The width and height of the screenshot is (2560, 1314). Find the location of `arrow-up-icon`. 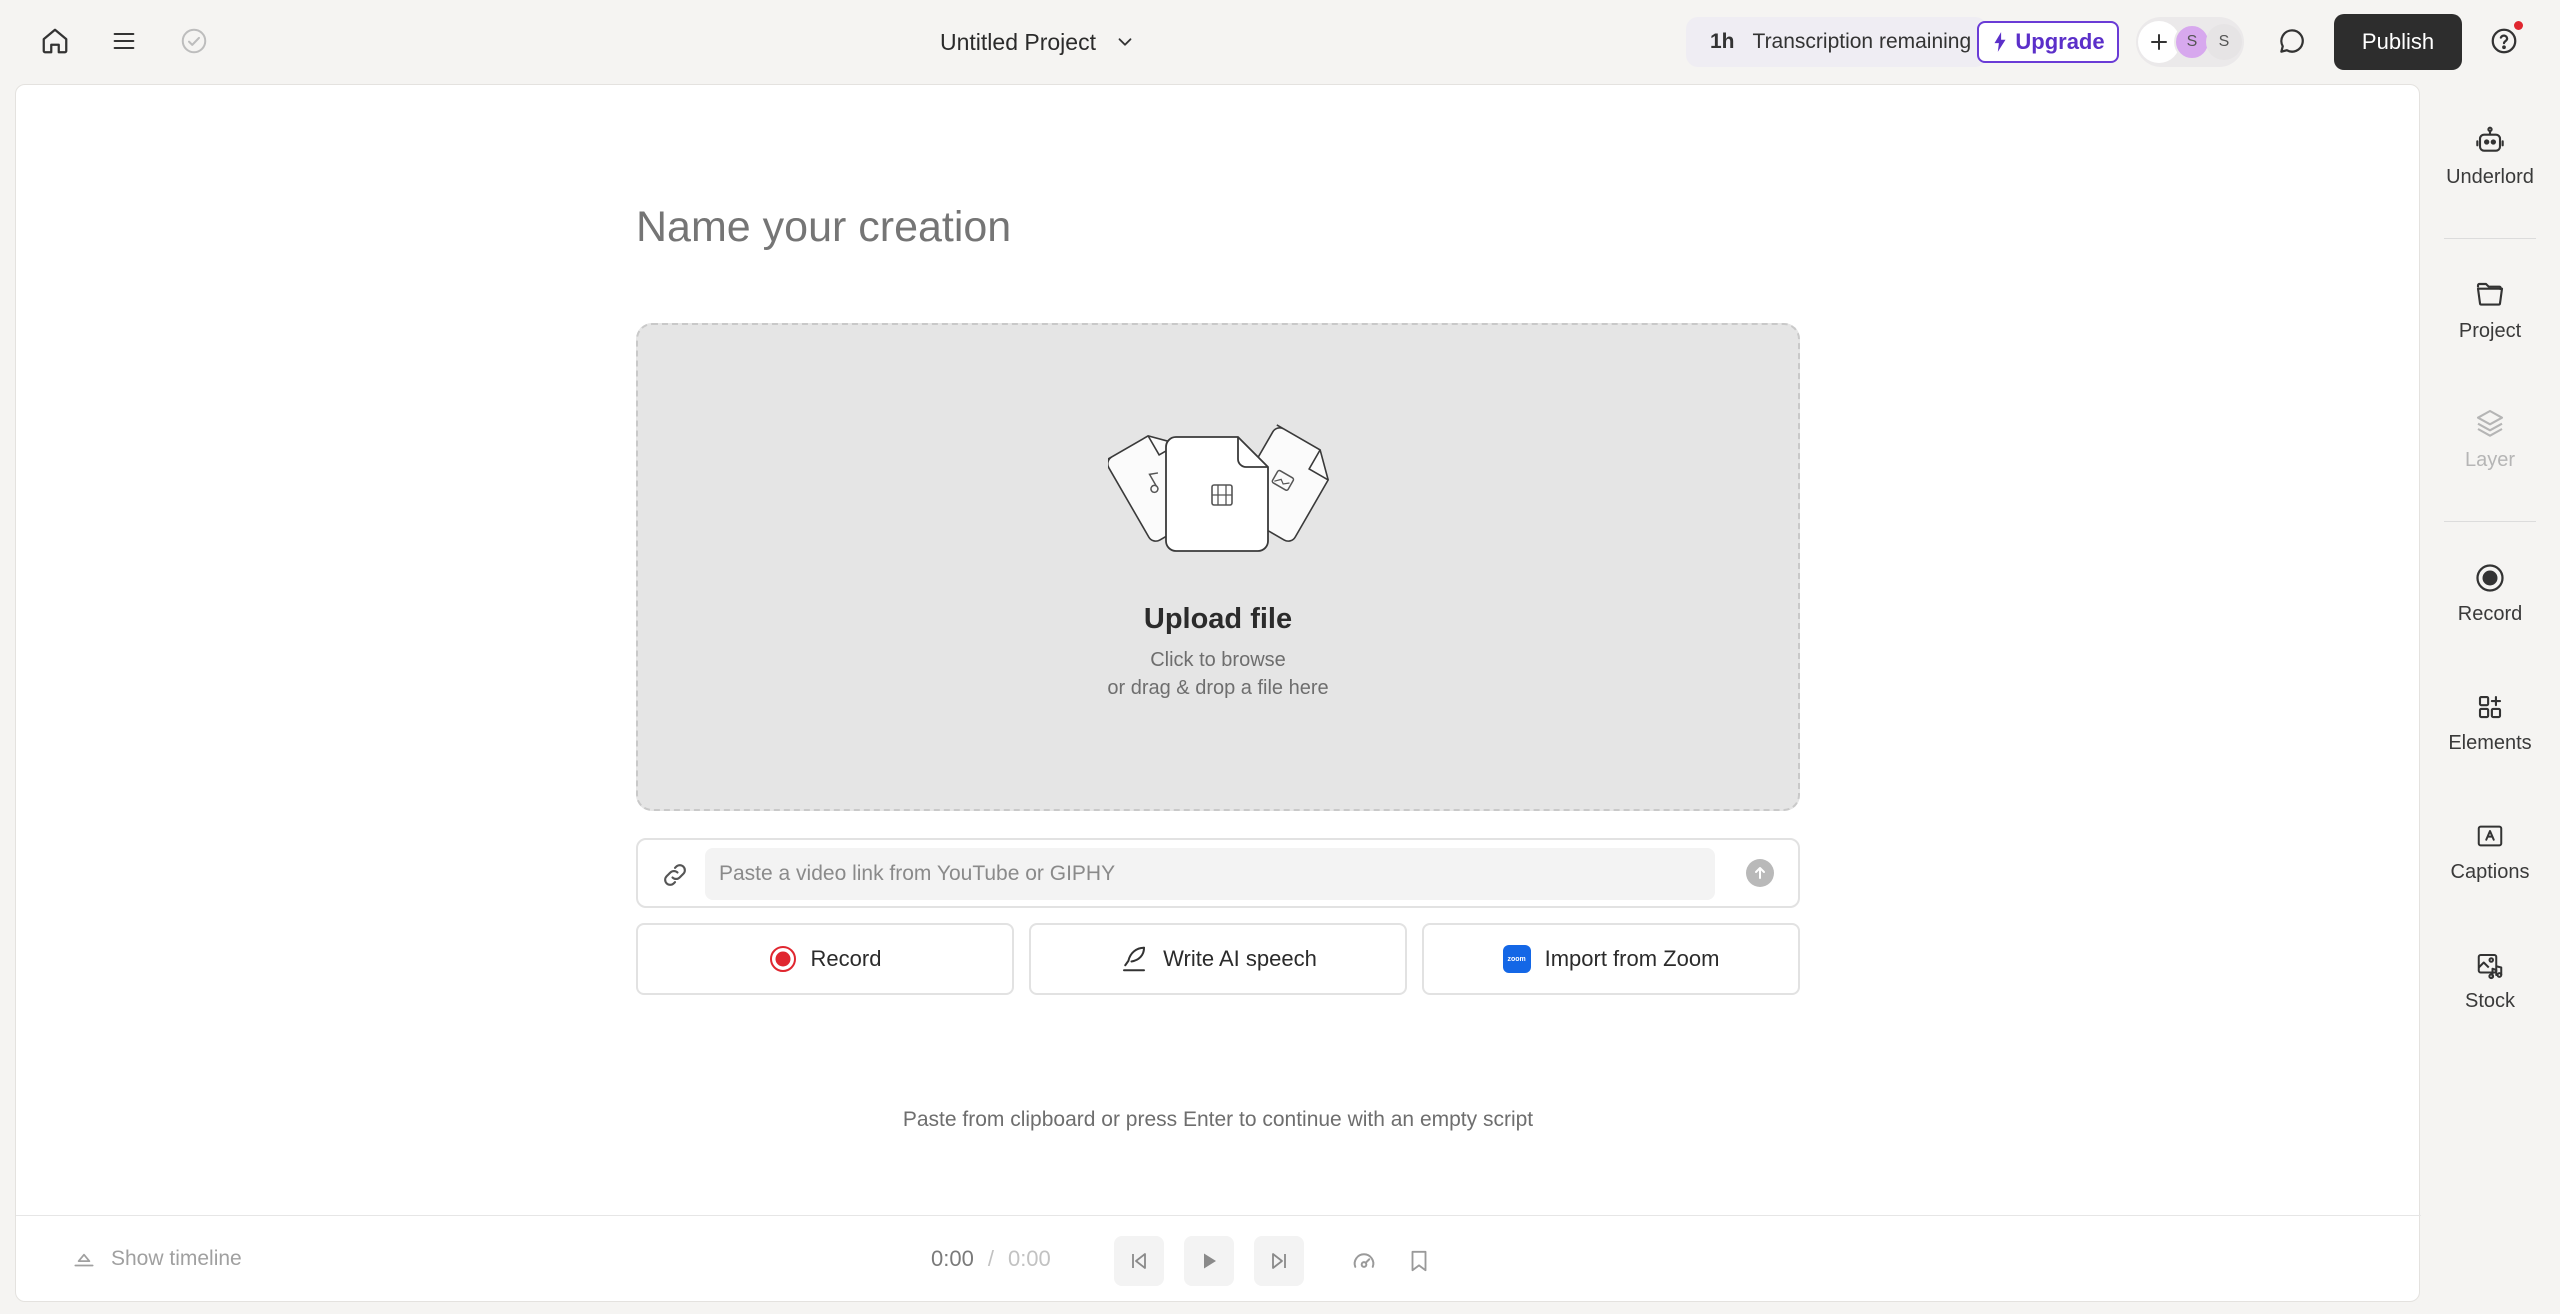

arrow-up-icon is located at coordinates (1760, 873).